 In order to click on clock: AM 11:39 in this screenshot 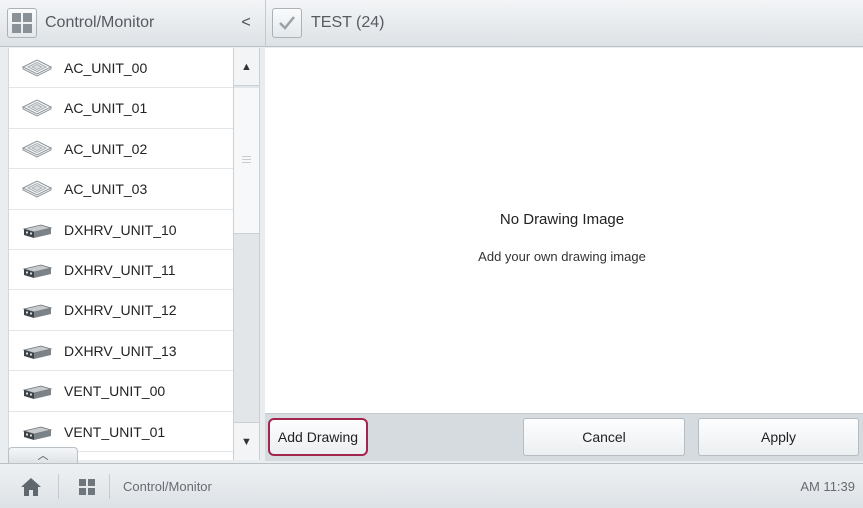, I will do `click(827, 486)`.